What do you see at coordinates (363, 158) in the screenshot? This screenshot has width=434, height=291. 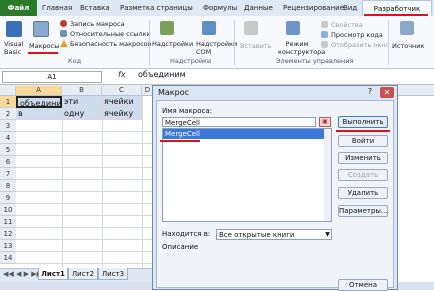 I see `edit-button: Изменить` at bounding box center [363, 158].